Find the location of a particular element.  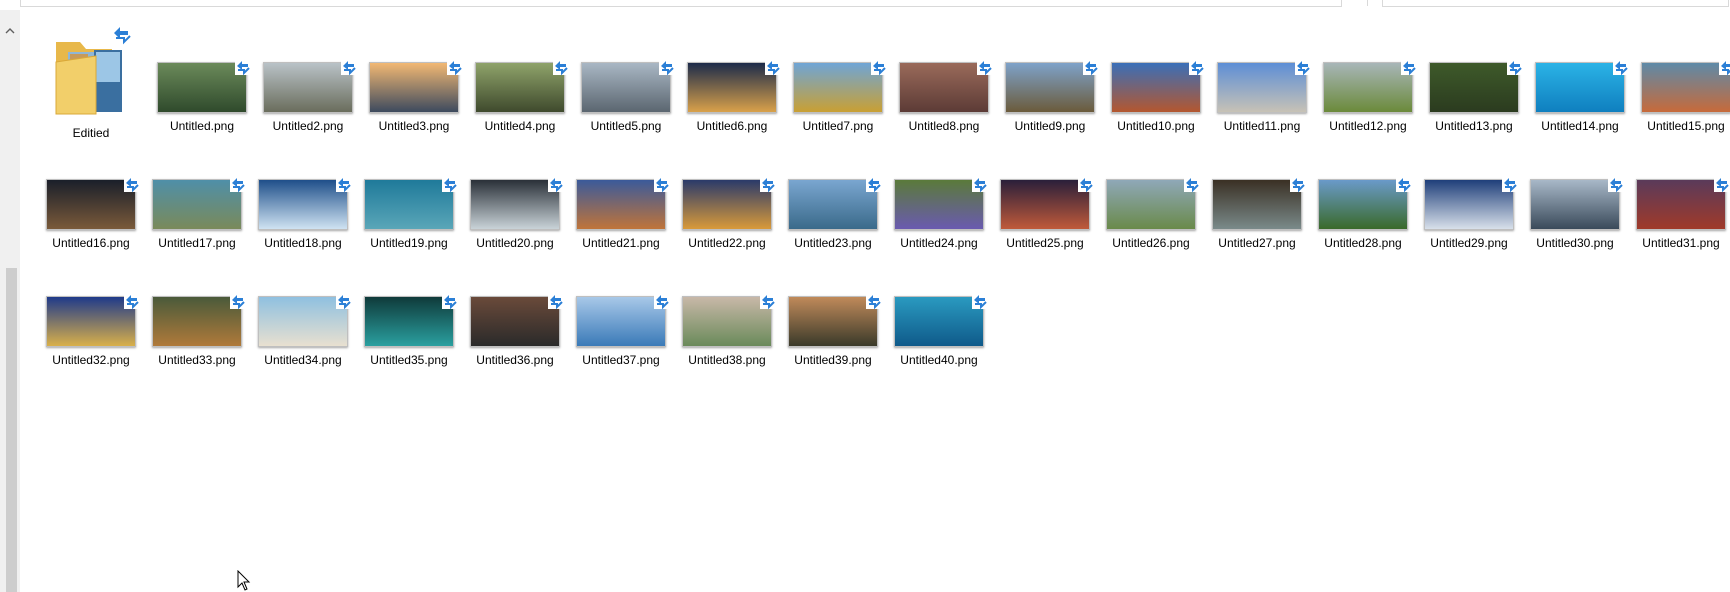

file-item: Untitled36.png is located at coordinates (515, 330).